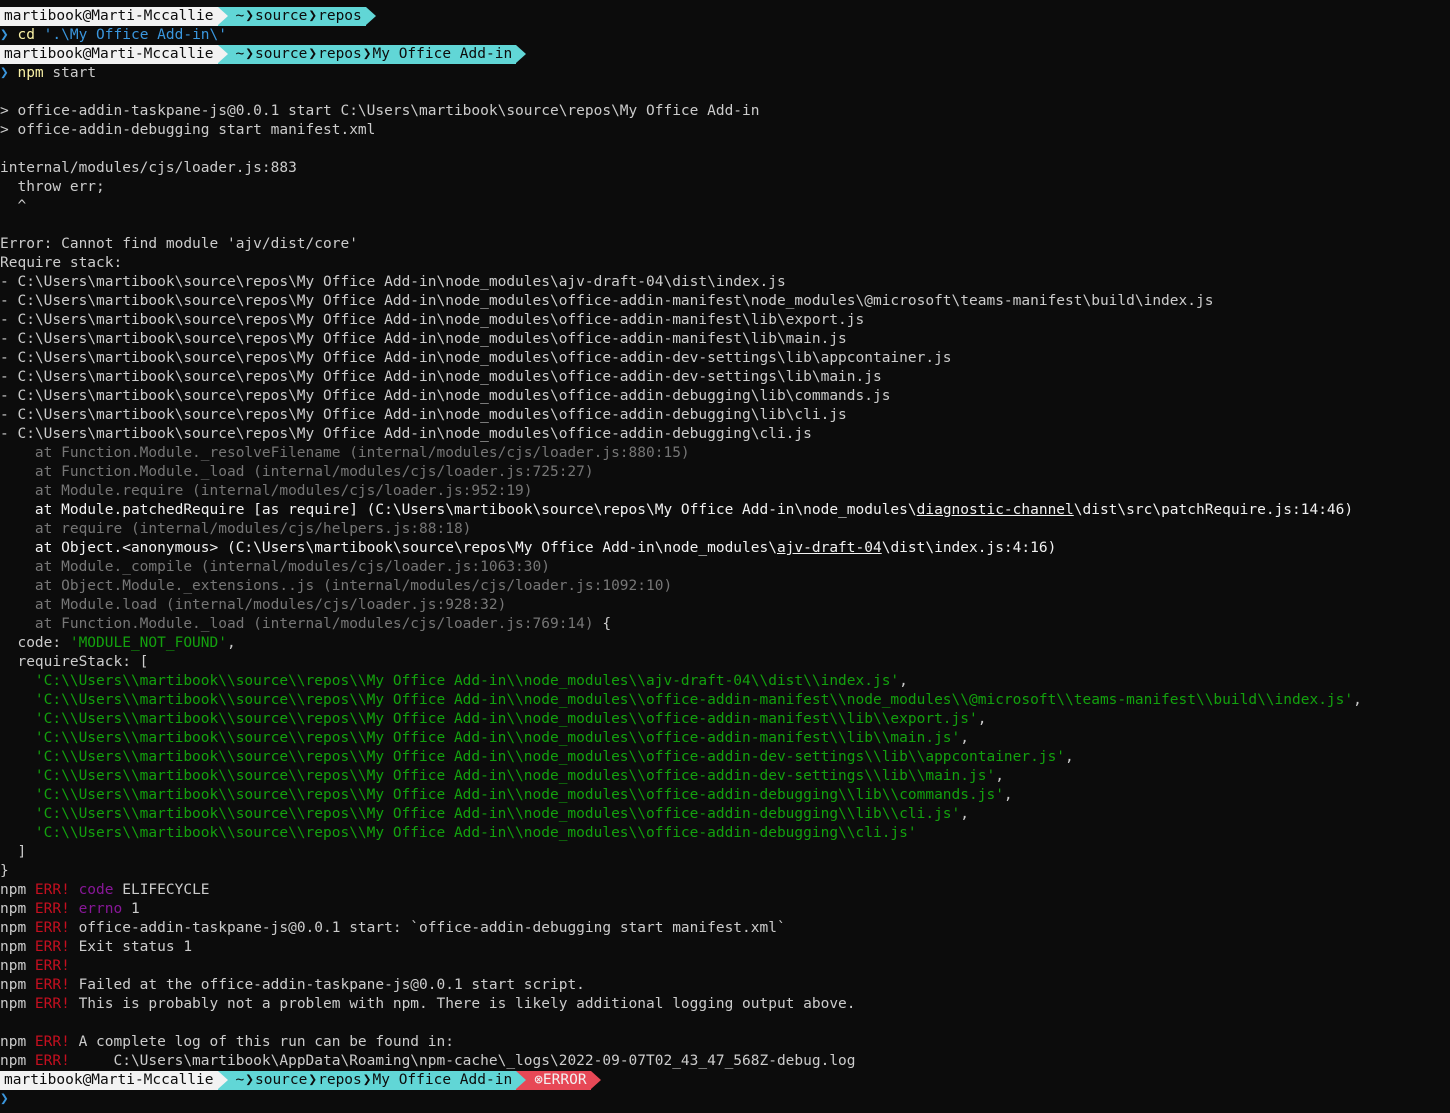  What do you see at coordinates (725, 35) in the screenshot?
I see `command-line: ❯ cd '.\My Office Add-in\'` at bounding box center [725, 35].